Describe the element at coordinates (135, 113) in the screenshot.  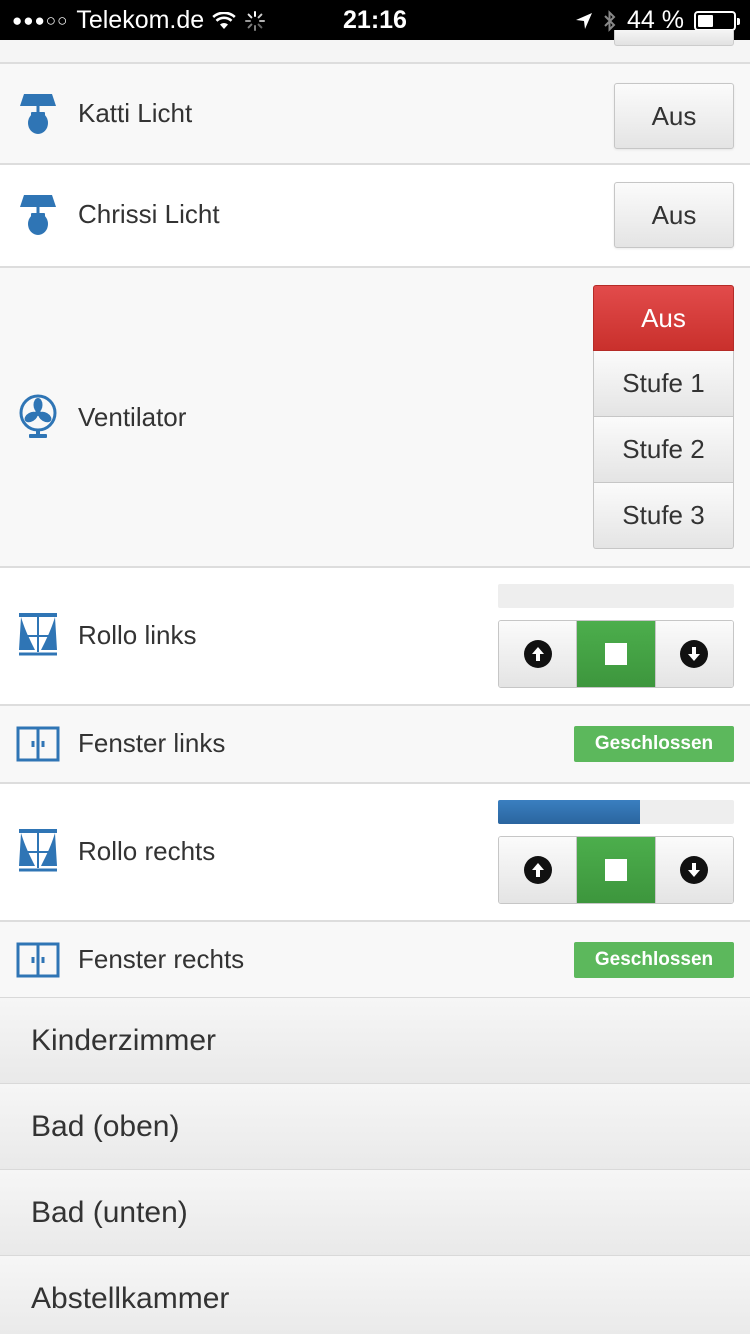
I see `device-label: Katti Licht` at that location.